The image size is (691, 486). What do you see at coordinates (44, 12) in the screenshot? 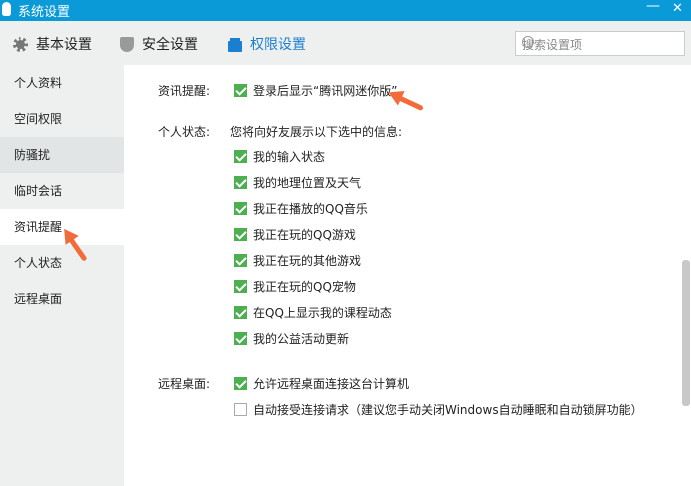
I see `window-title: 系统设置` at bounding box center [44, 12].